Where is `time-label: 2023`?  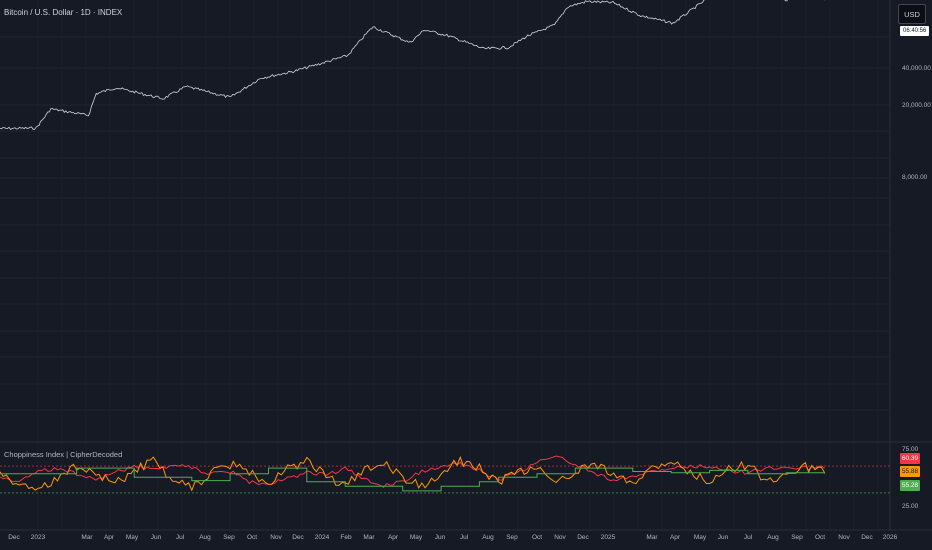
time-label: 2023 is located at coordinates (38, 537).